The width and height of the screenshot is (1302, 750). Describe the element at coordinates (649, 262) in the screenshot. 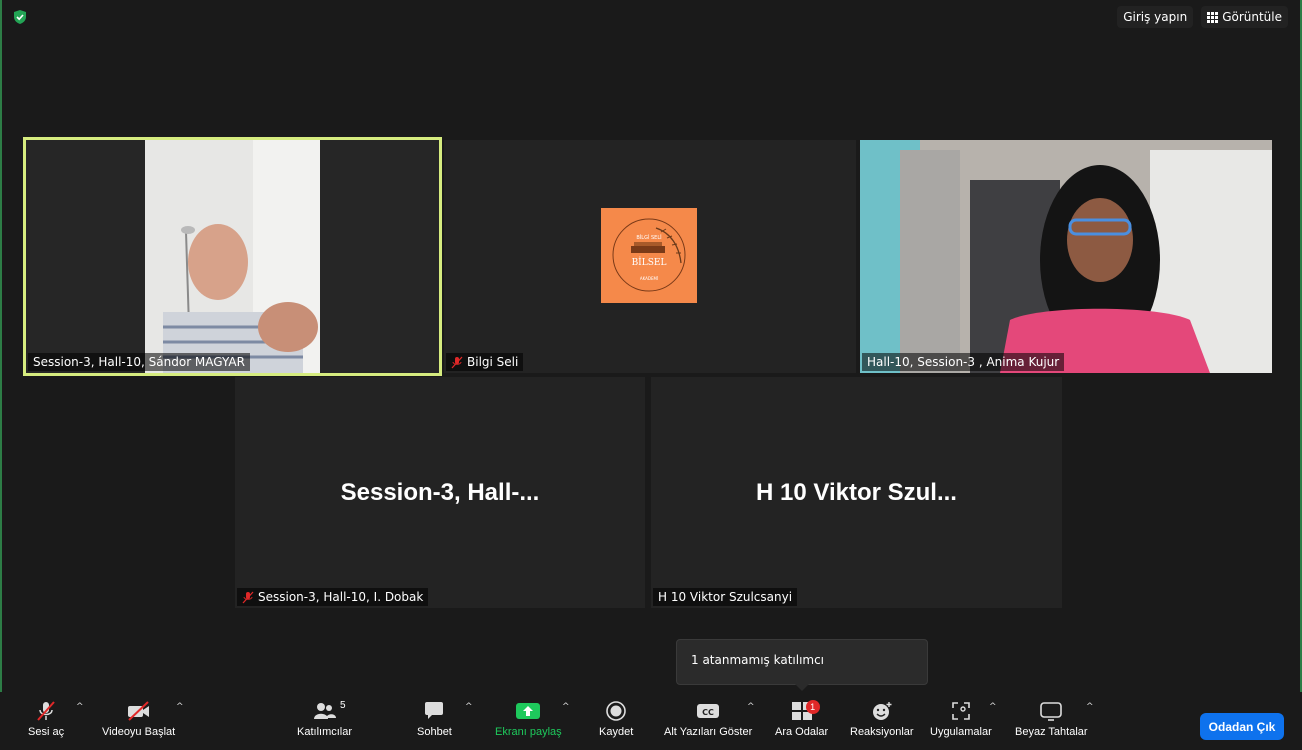

I see `svg-text: BİLSEL` at that location.